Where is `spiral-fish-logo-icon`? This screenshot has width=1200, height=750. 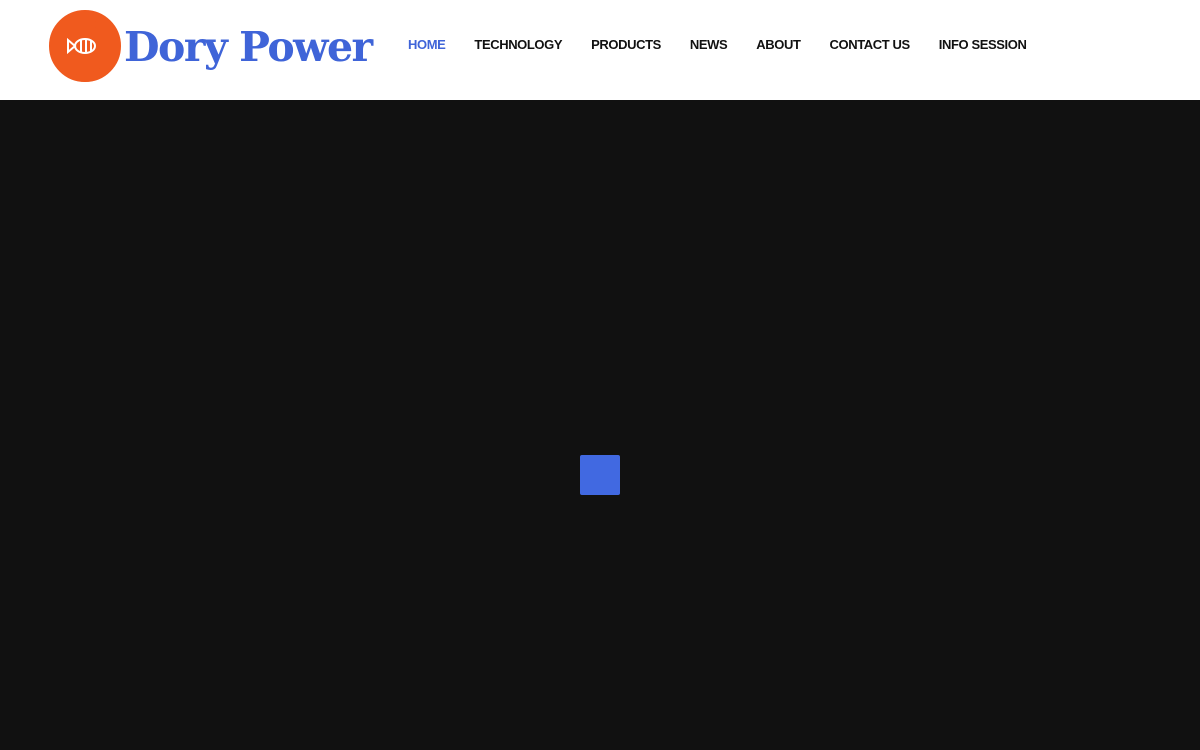 spiral-fish-logo-icon is located at coordinates (85, 46).